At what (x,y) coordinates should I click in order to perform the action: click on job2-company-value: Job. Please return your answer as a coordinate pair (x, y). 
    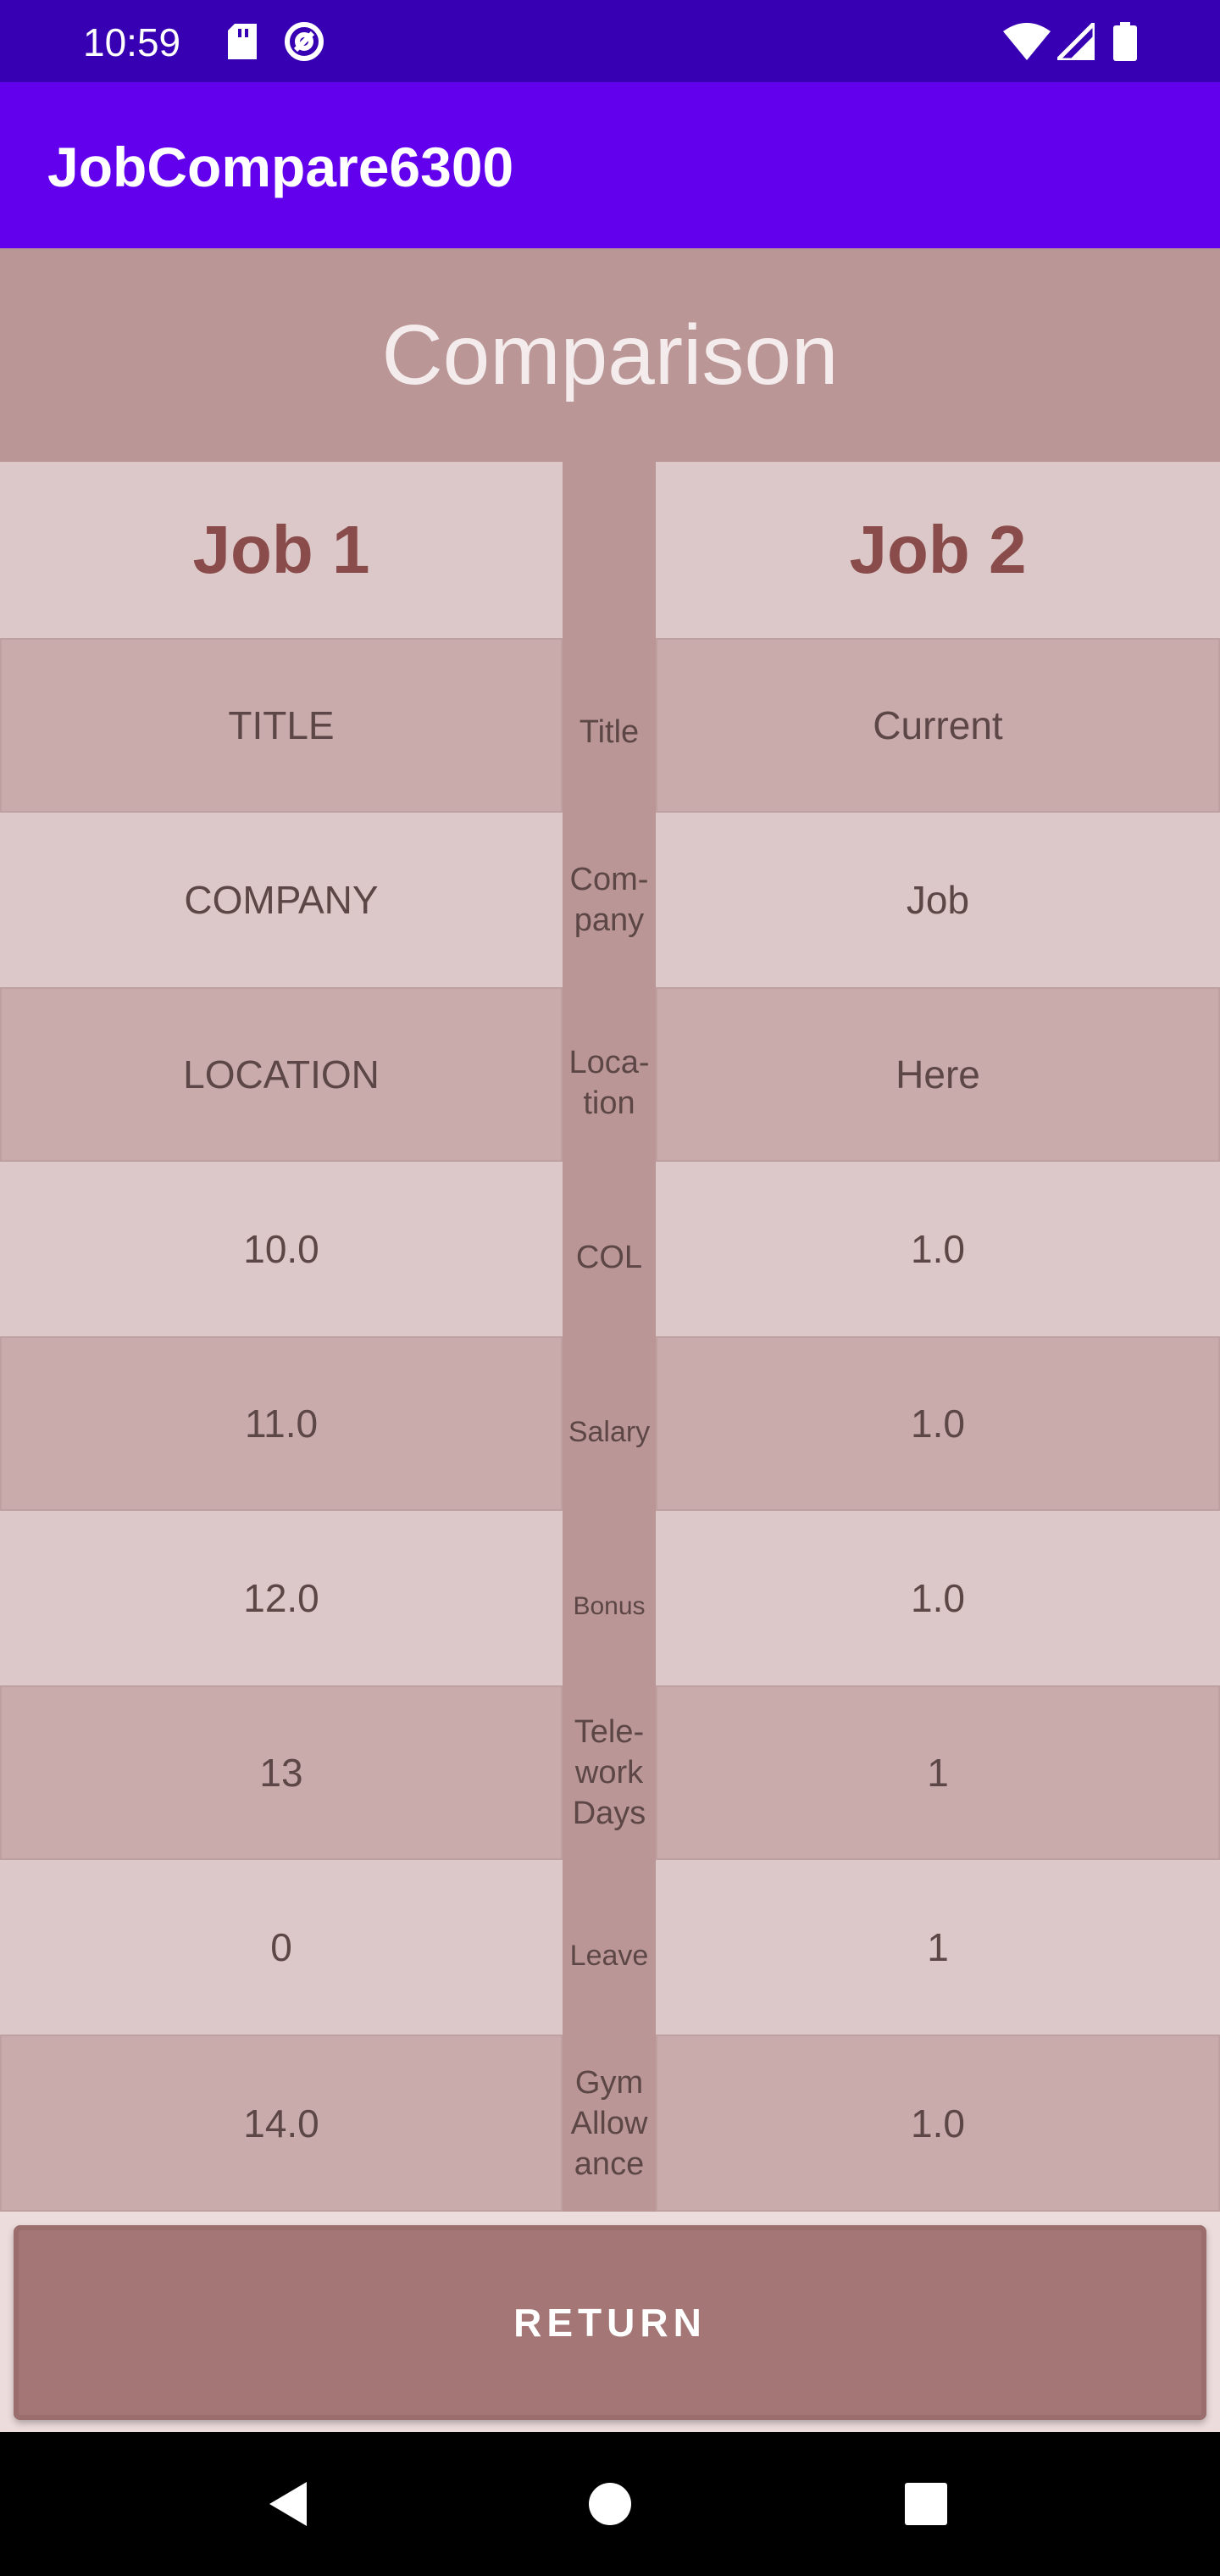
    Looking at the image, I should click on (938, 900).